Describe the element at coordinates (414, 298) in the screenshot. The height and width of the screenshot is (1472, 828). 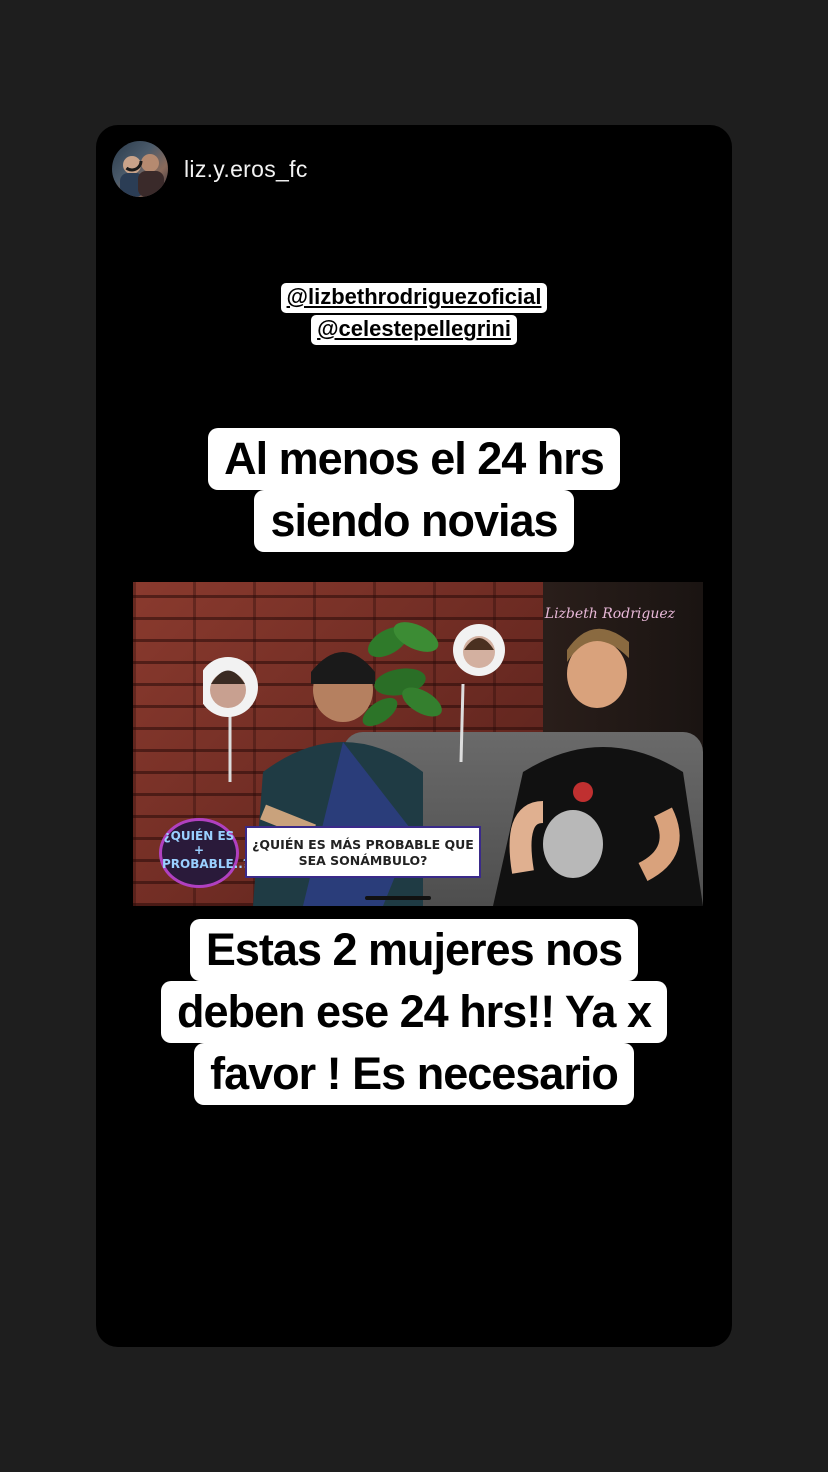
I see `mention-lizbeth: @lizbethrodriguezoficial` at that location.